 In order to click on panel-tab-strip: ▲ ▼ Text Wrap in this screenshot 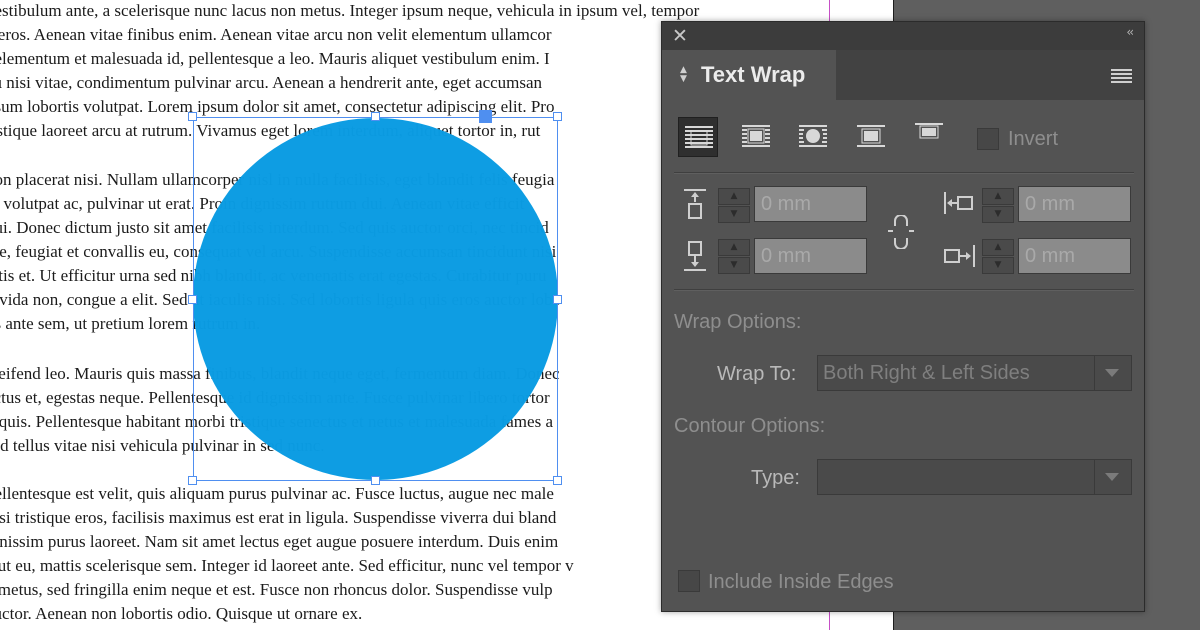, I will do `click(903, 75)`.